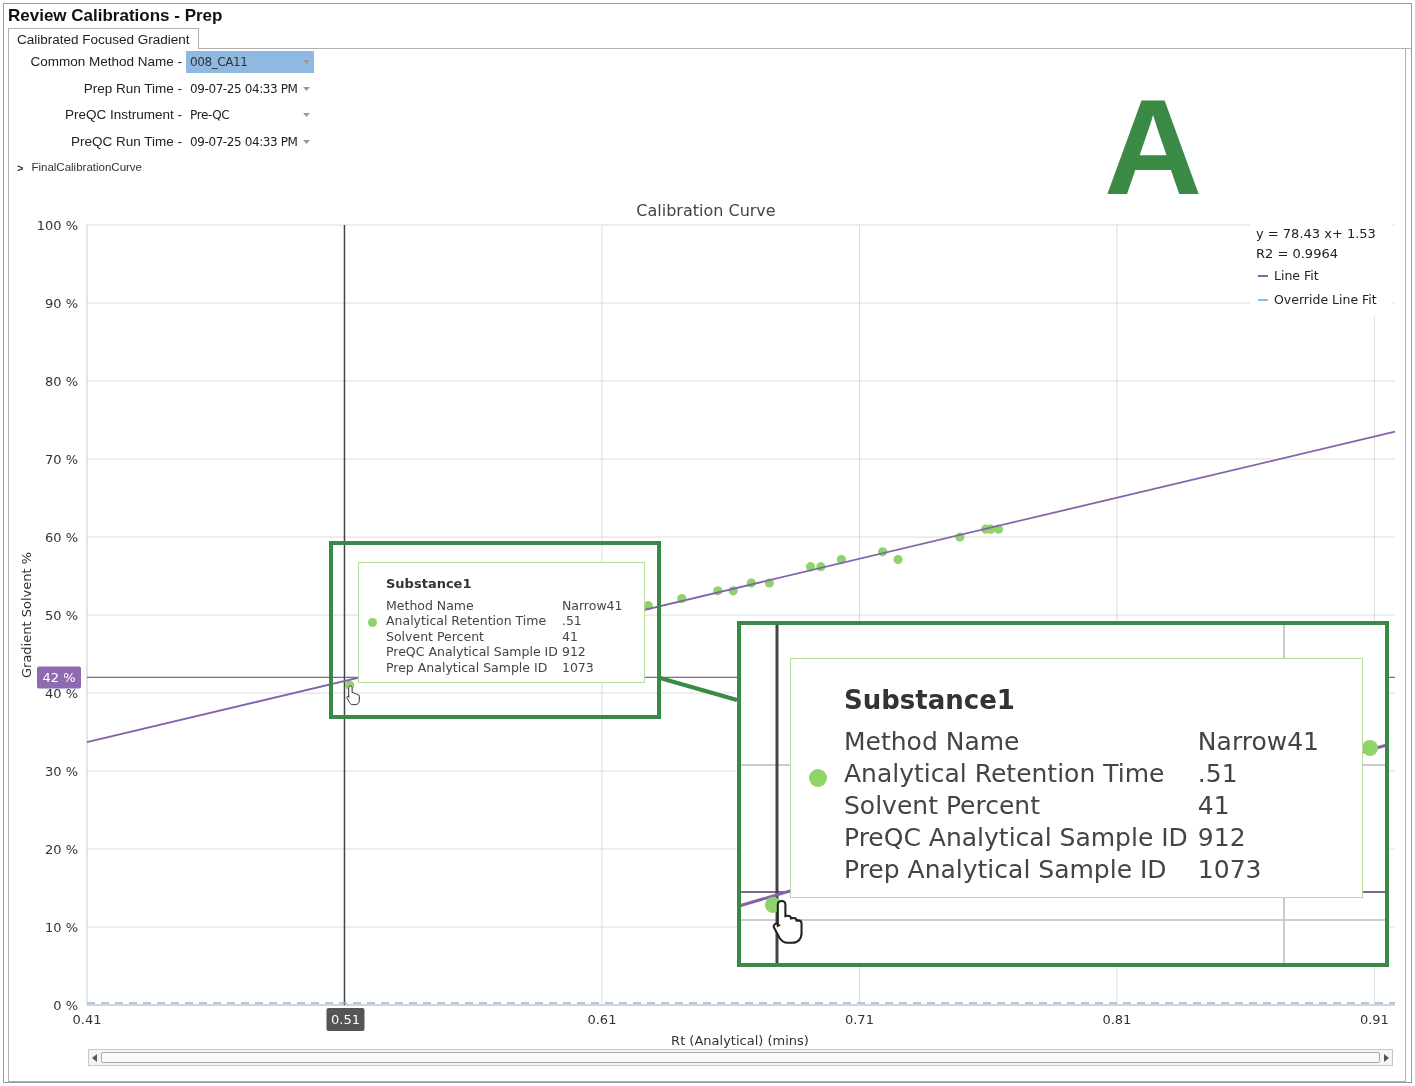 This screenshot has width=1415, height=1086. Describe the element at coordinates (740, 1040) in the screenshot. I see `axis-title: Rt (Analytical) (mins)` at that location.